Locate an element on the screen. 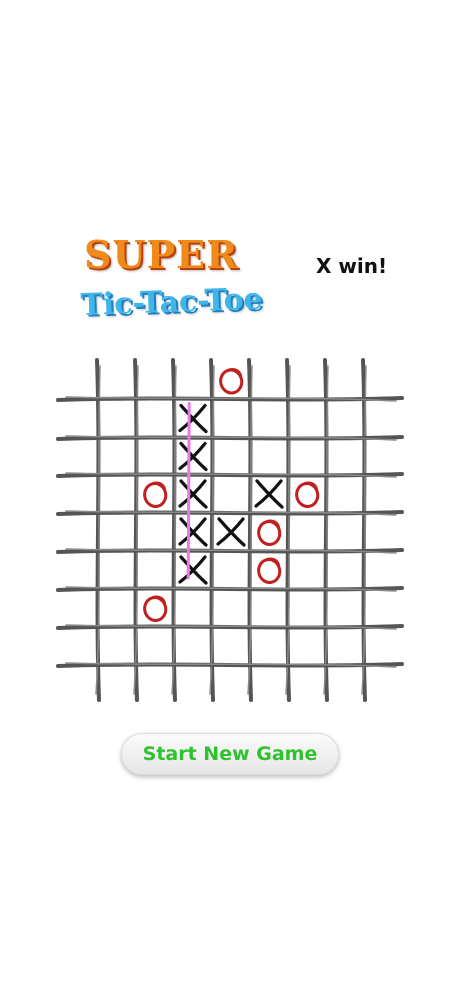 This screenshot has width=460, height=996. start-new-game-button: Start New Game is located at coordinates (230, 754).